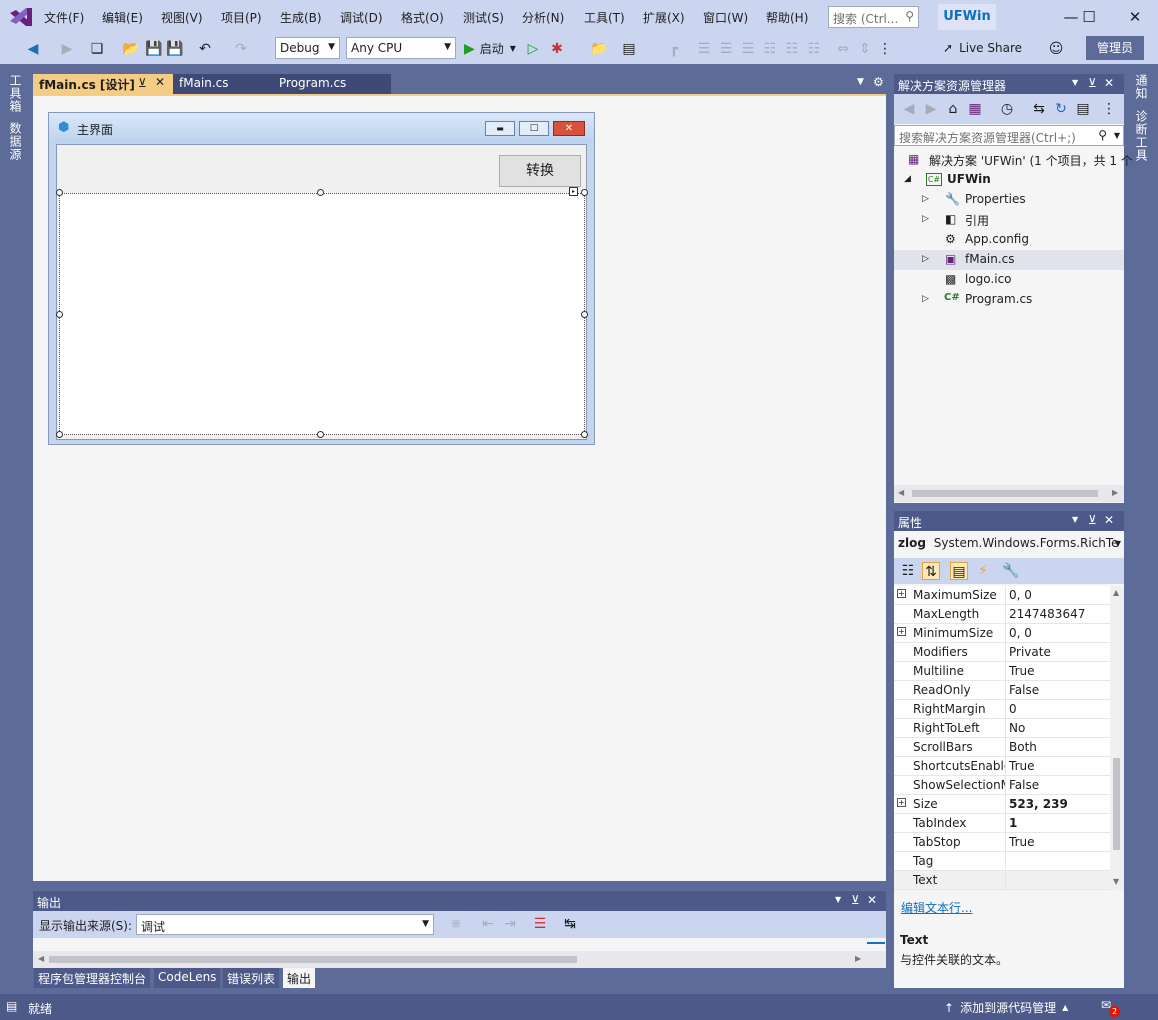 Image resolution: width=1158 pixels, height=1020 pixels. I want to click on menu-format: 格式(O), so click(422, 17).